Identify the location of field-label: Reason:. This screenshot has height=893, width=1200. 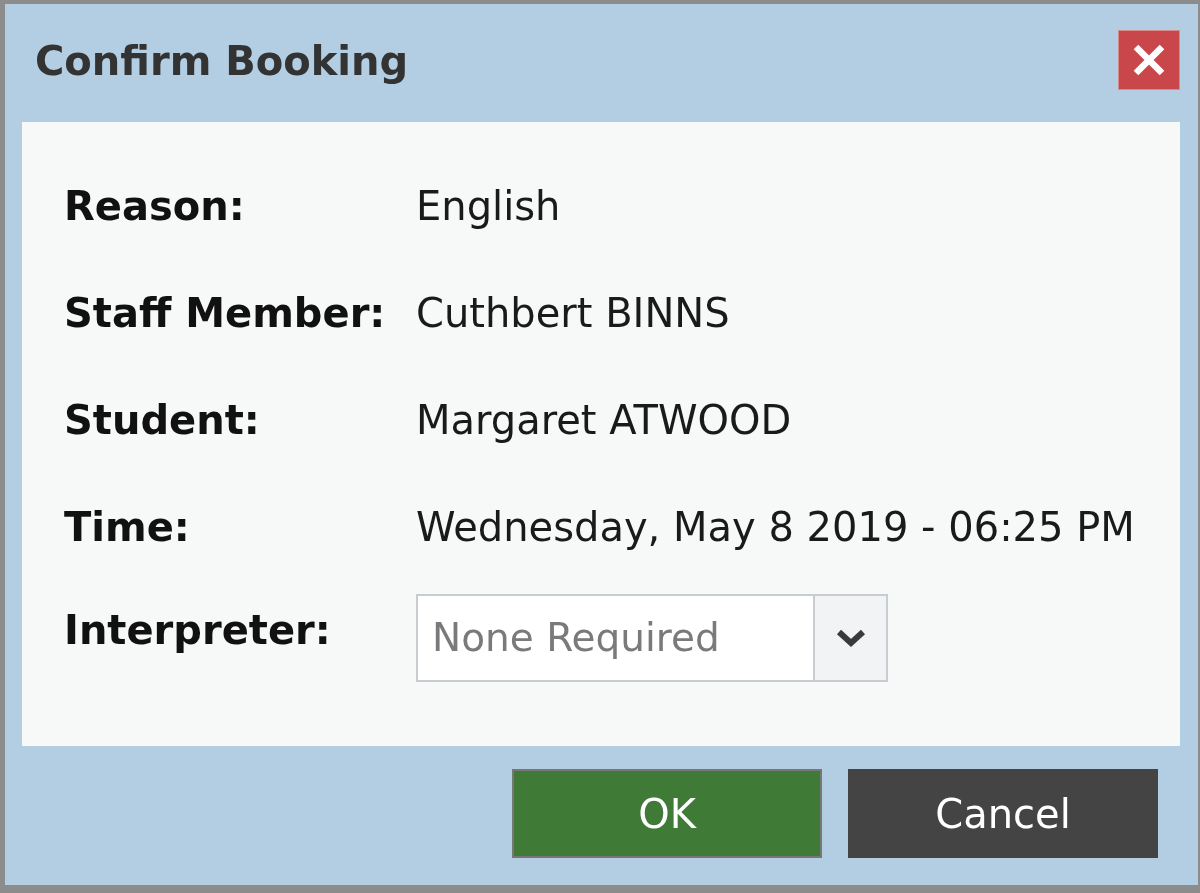
(155, 205).